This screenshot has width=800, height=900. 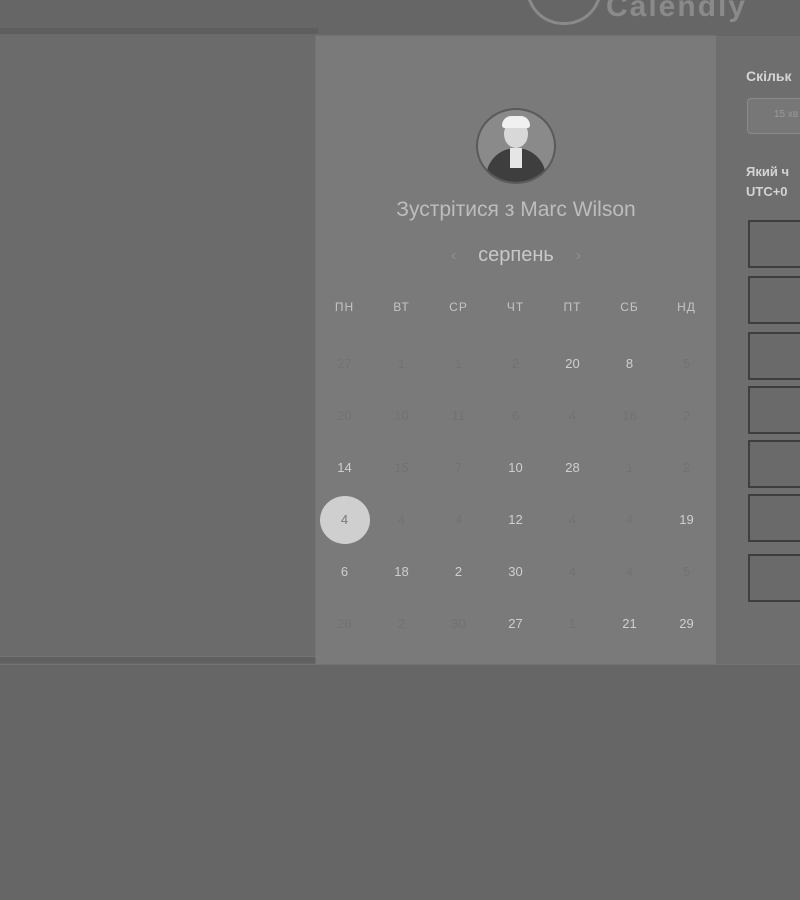 What do you see at coordinates (400, 664) in the screenshot?
I see `footer-divider` at bounding box center [400, 664].